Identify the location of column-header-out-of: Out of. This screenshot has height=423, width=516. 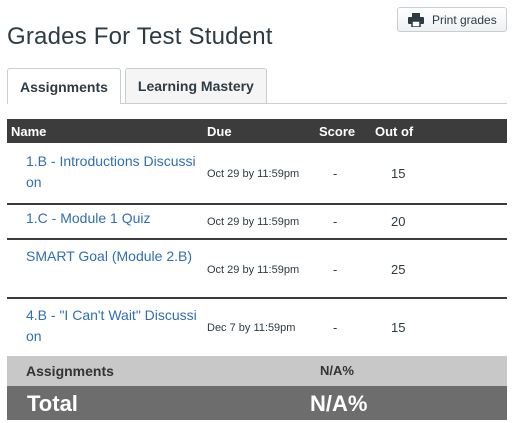
(394, 131).